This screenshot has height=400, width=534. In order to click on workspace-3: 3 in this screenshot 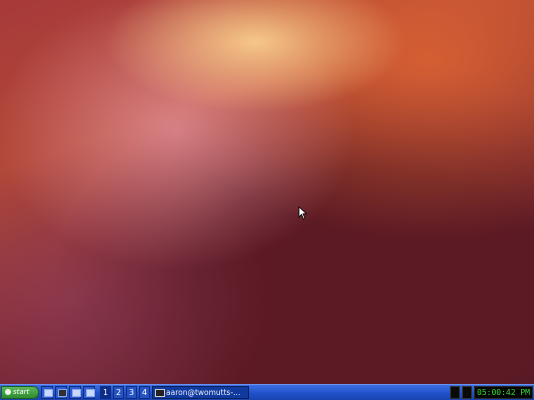, I will do `click(131, 392)`.